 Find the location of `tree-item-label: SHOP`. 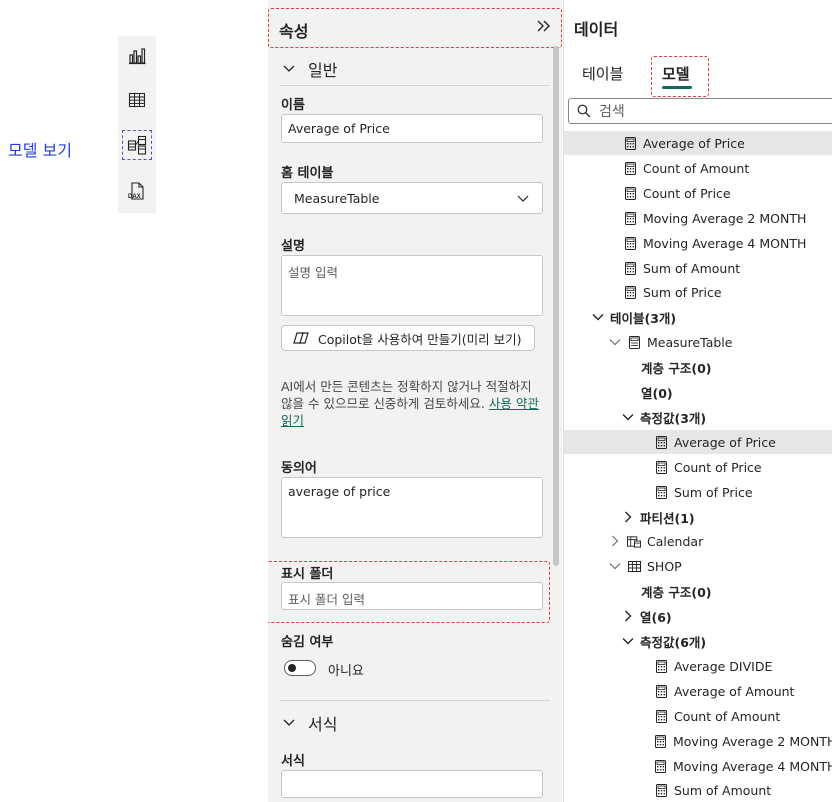

tree-item-label: SHOP is located at coordinates (664, 566).